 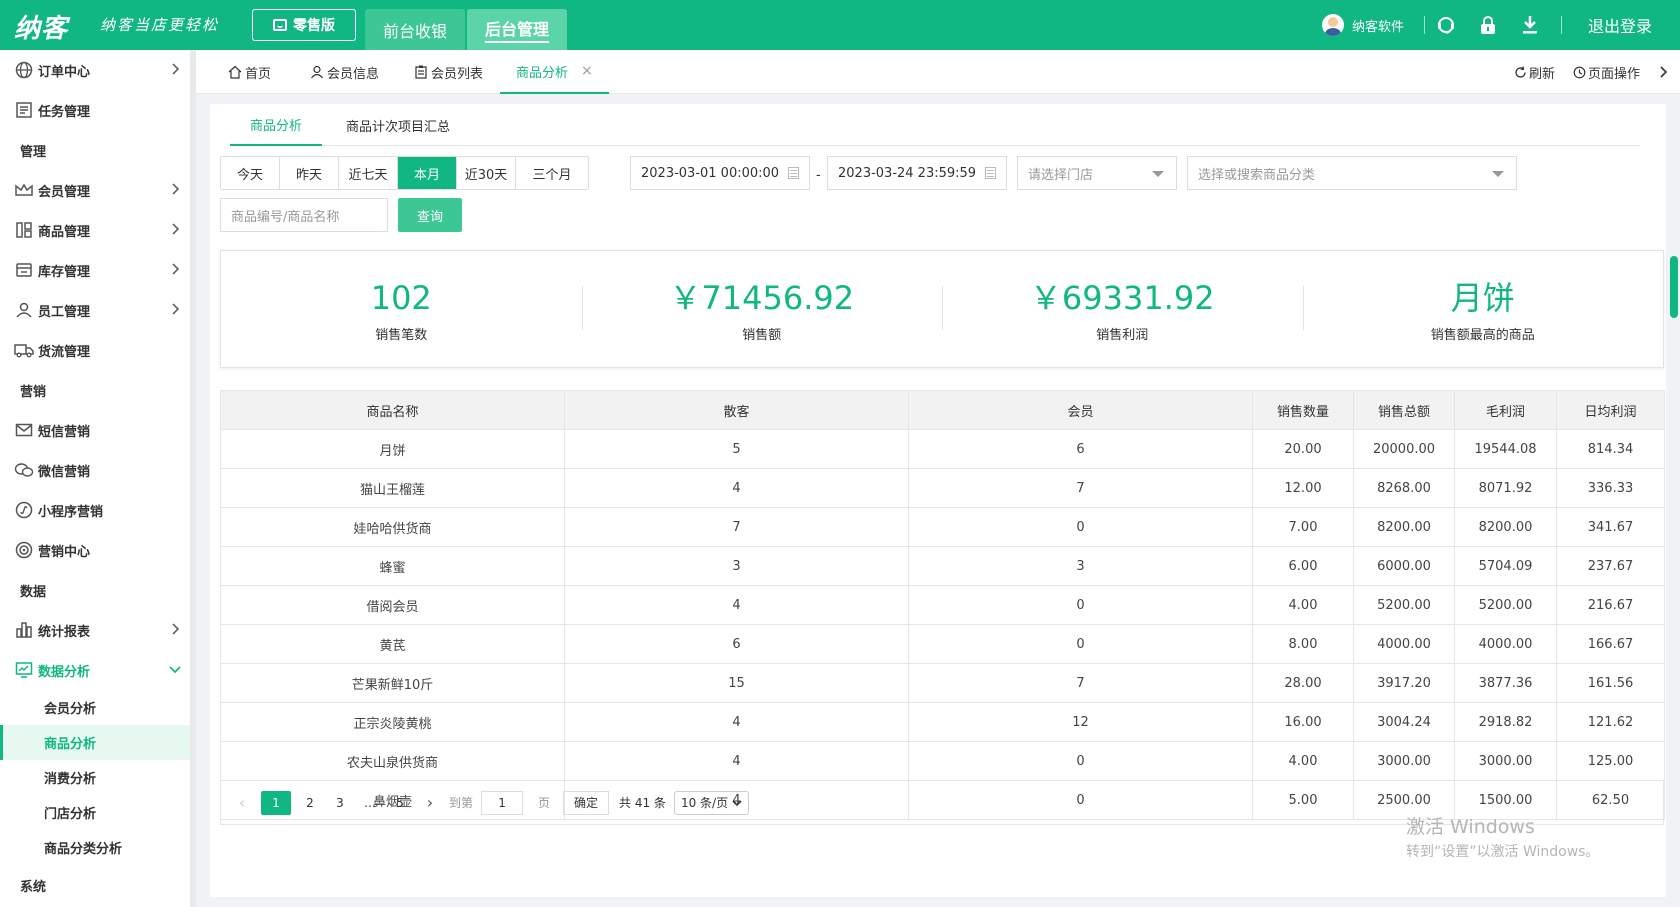 I want to click on sidebar-item-orders: 订单中心, so click(x=95, y=70).